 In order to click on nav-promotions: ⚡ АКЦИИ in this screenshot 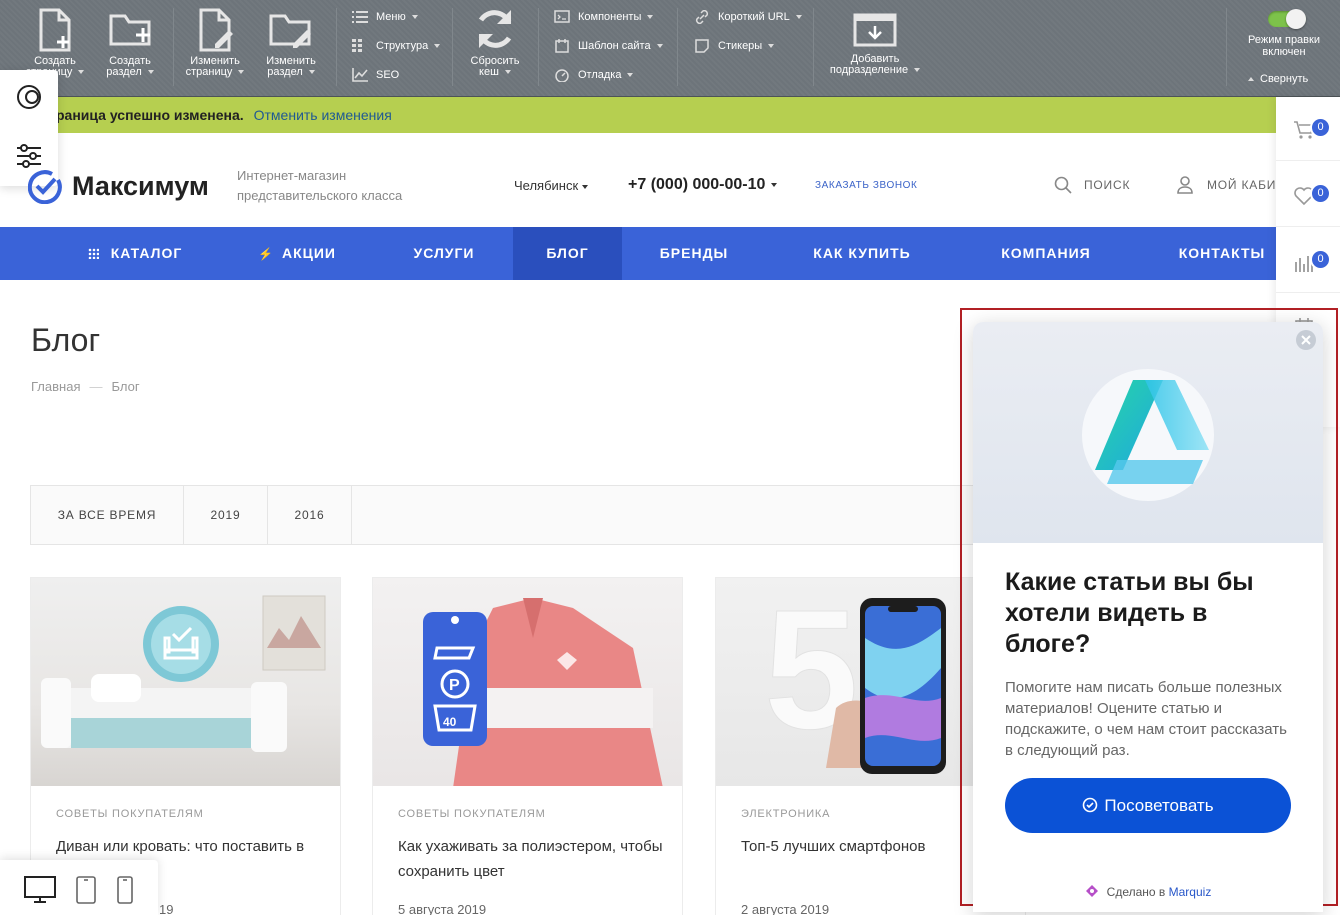, I will do `click(297, 253)`.